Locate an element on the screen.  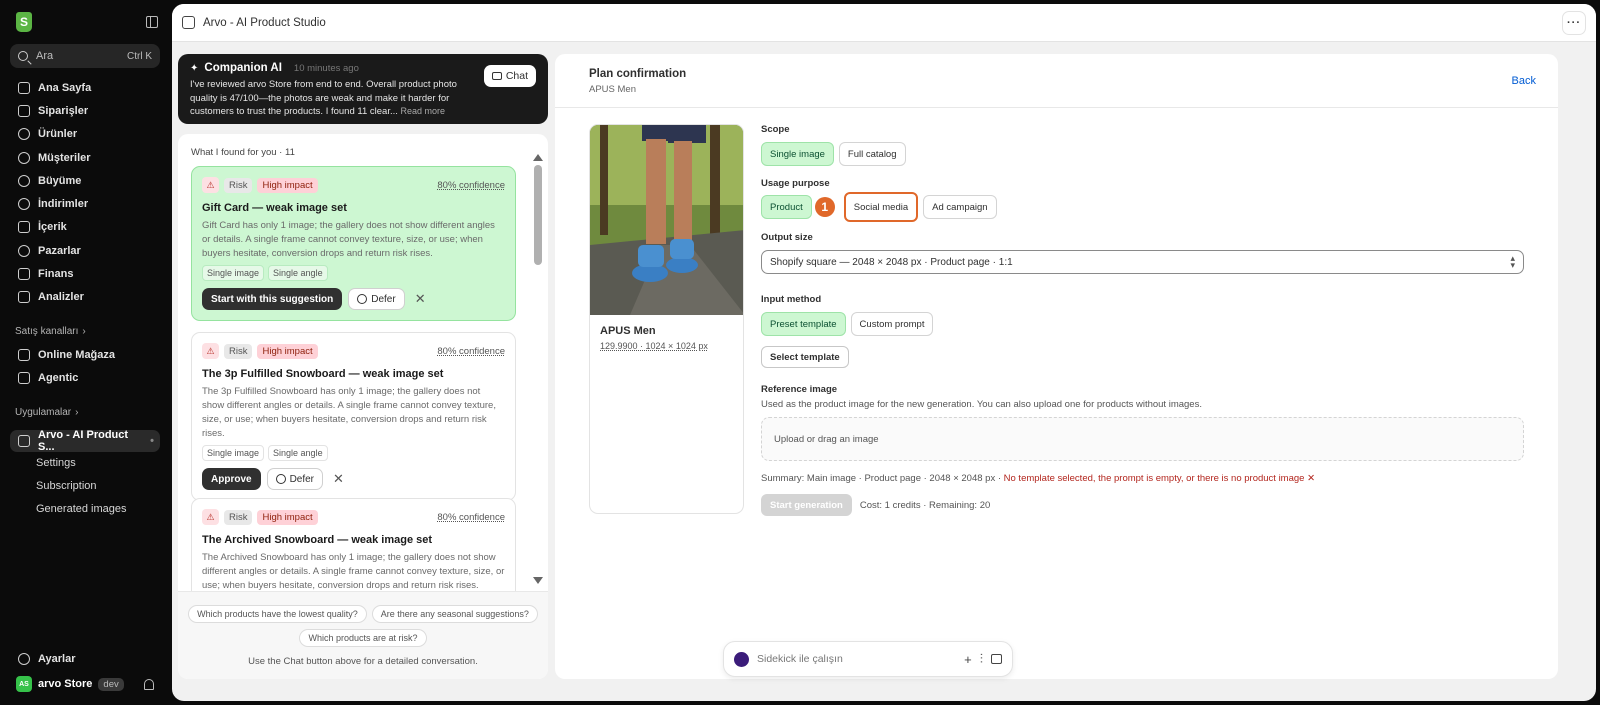
nav-label: İçerik is located at coordinates (52, 227).